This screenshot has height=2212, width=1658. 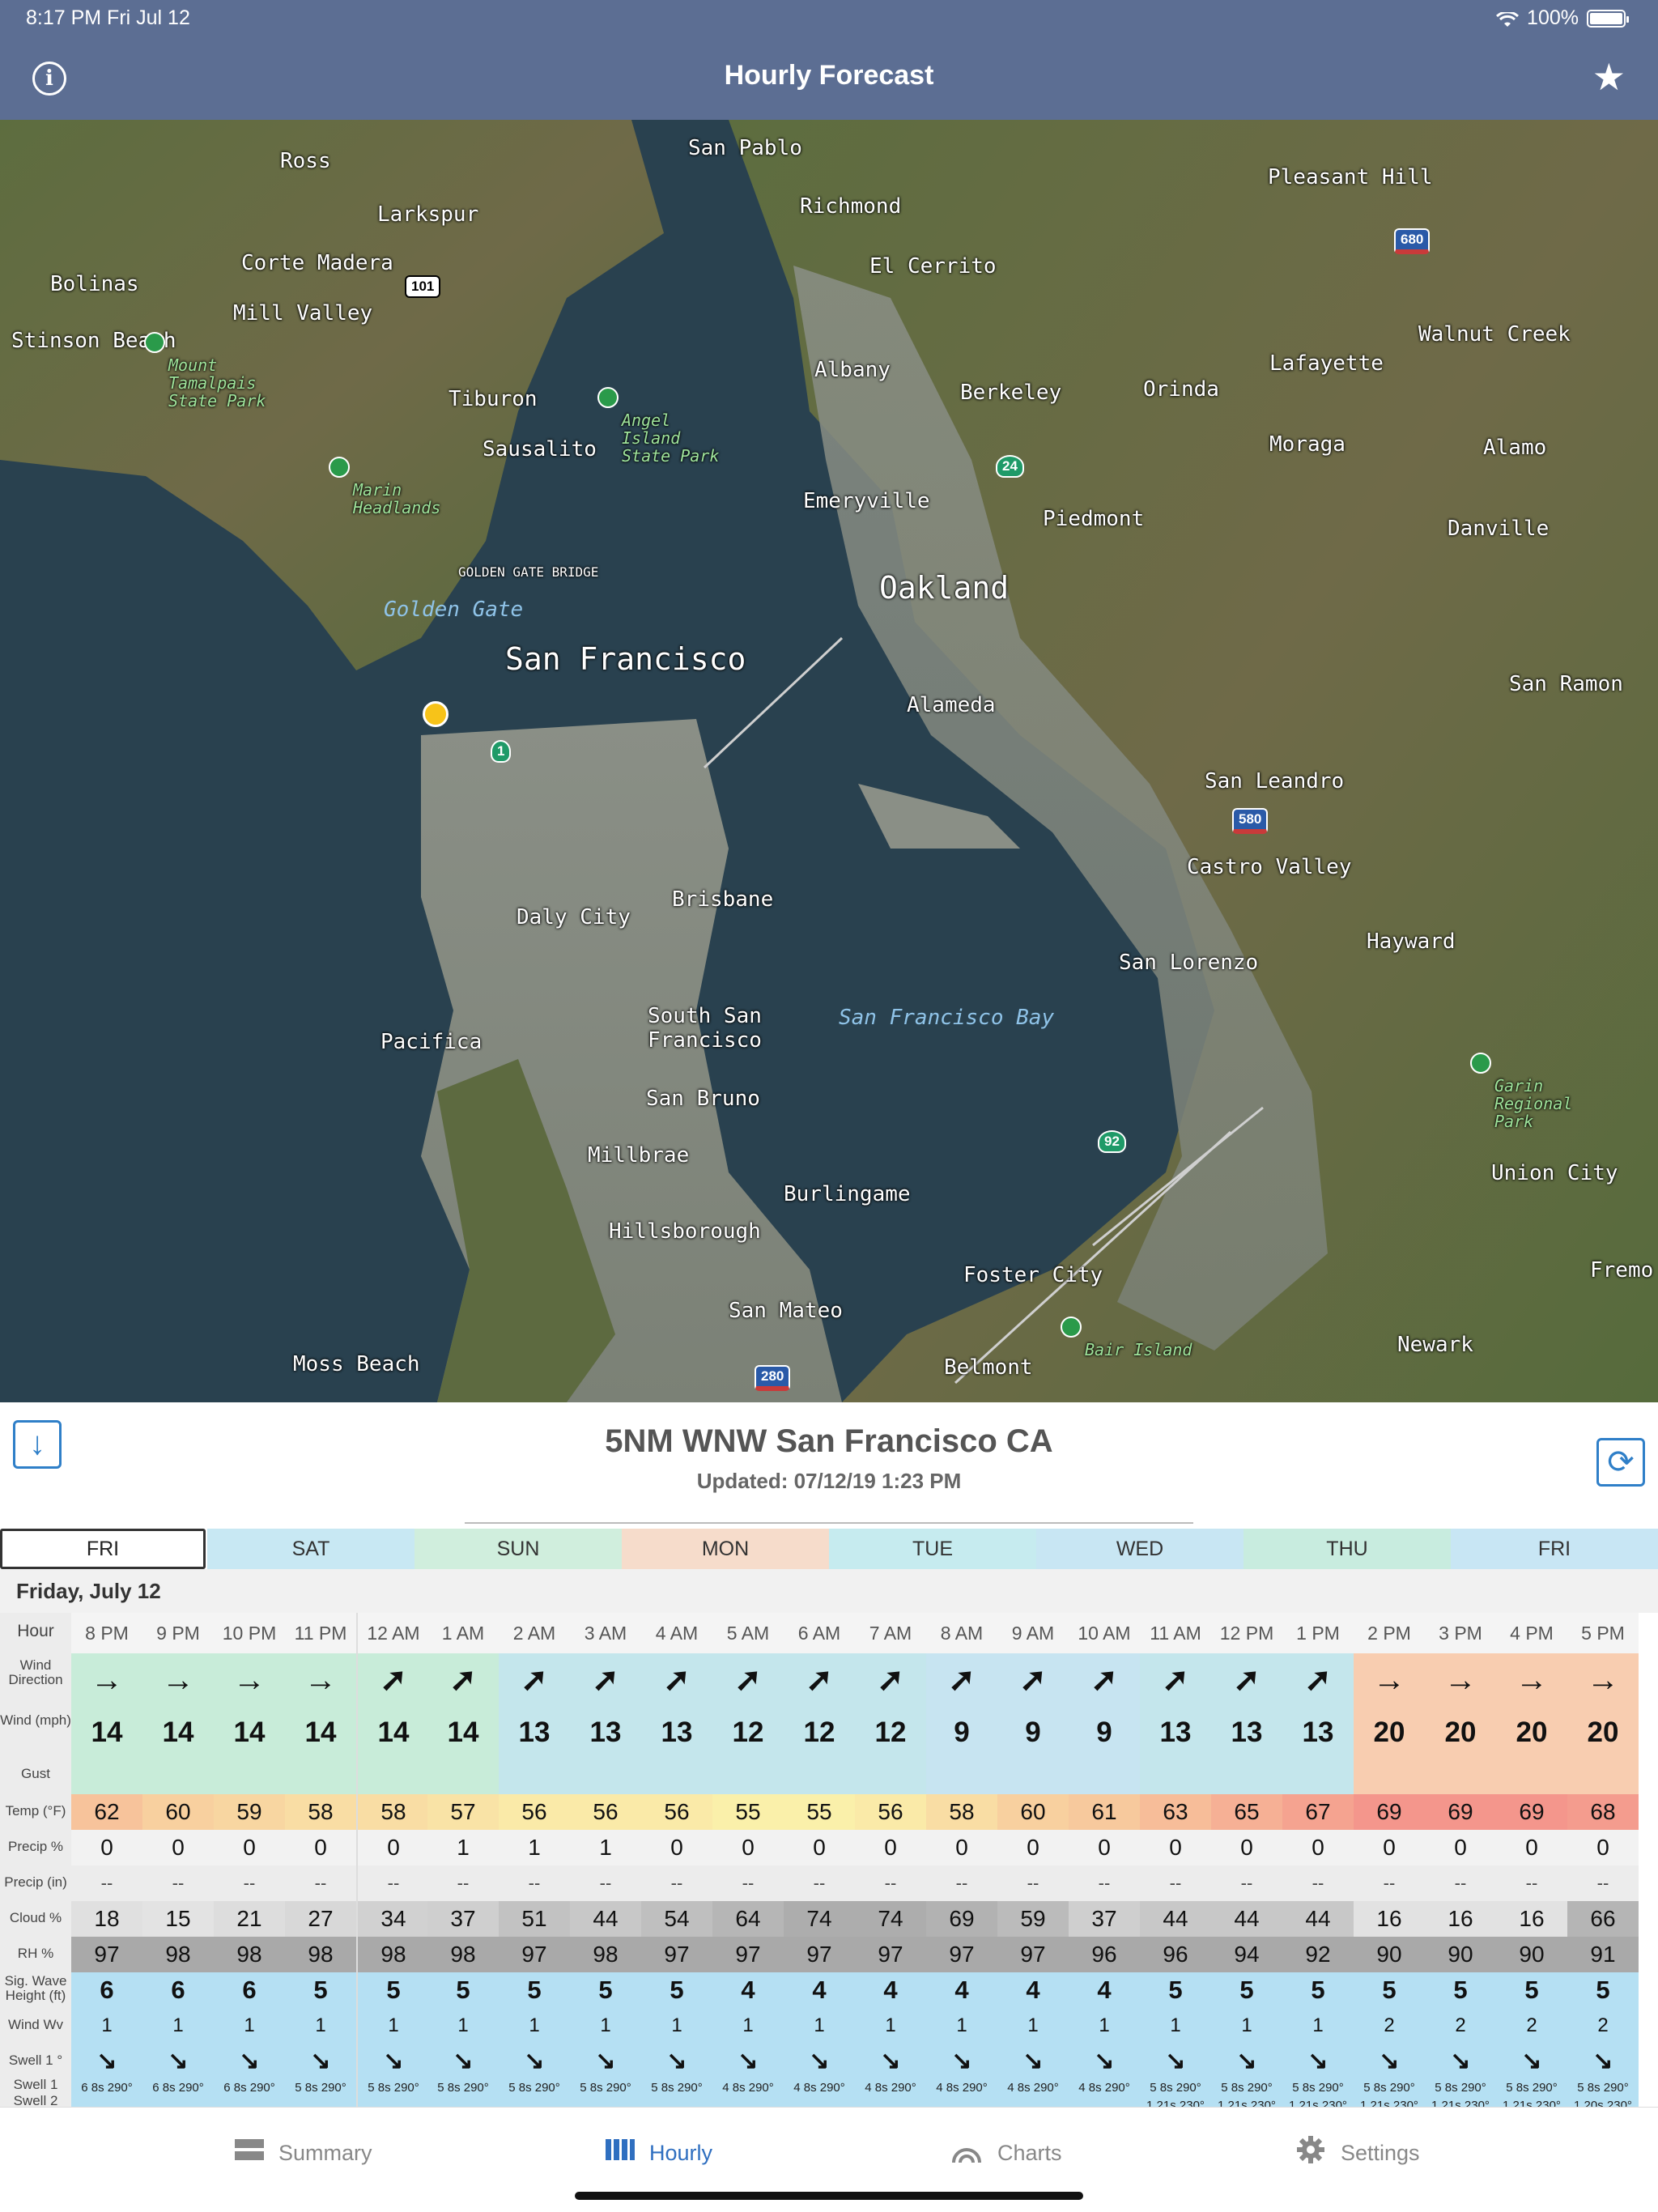 I want to click on hour-column: 12 PM ➚ 13 65 0 -- 44 94 5 1 ↘ 5 8s 290° 1 21s 230°, so click(x=1246, y=1860).